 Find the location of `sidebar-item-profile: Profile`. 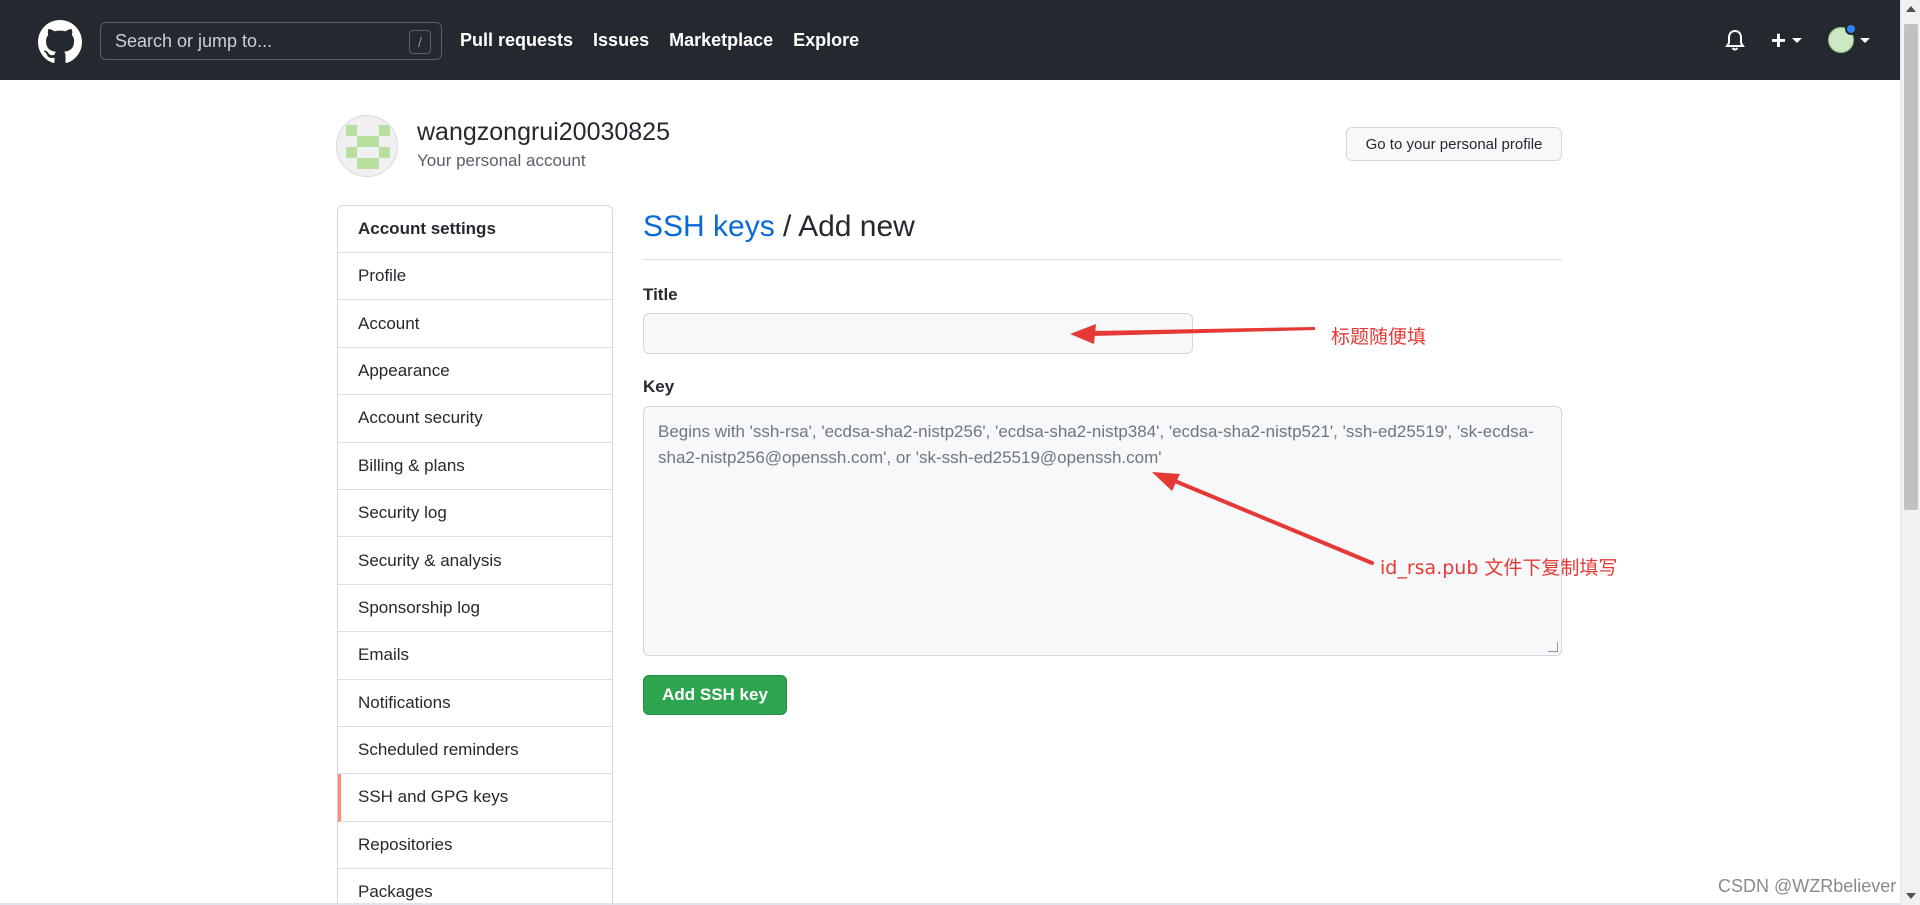

sidebar-item-profile: Profile is located at coordinates (475, 277).